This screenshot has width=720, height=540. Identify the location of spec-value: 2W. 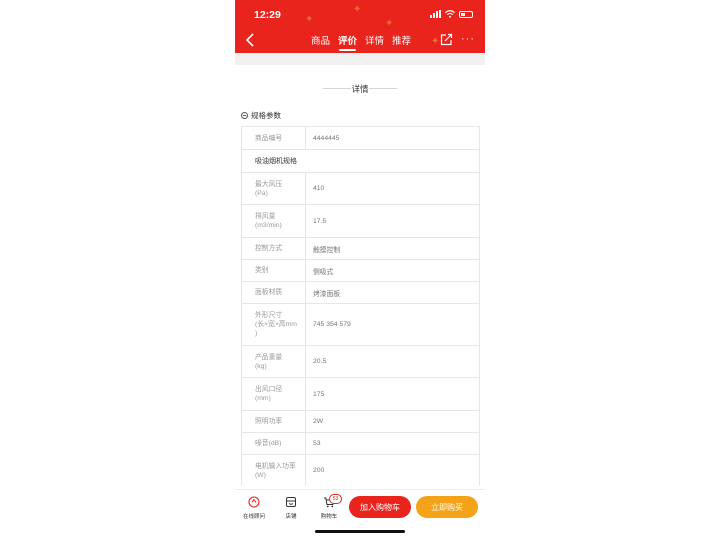
(318, 421).